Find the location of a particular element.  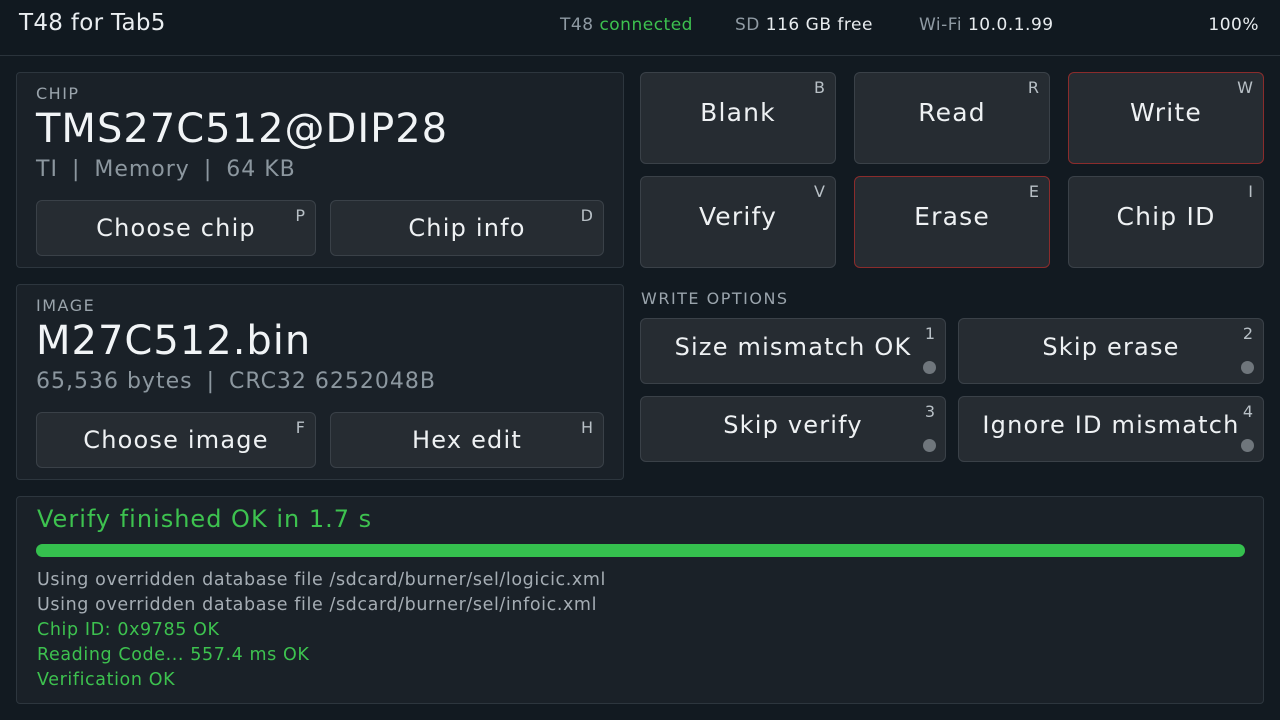

shortcut-key: F is located at coordinates (300, 427).